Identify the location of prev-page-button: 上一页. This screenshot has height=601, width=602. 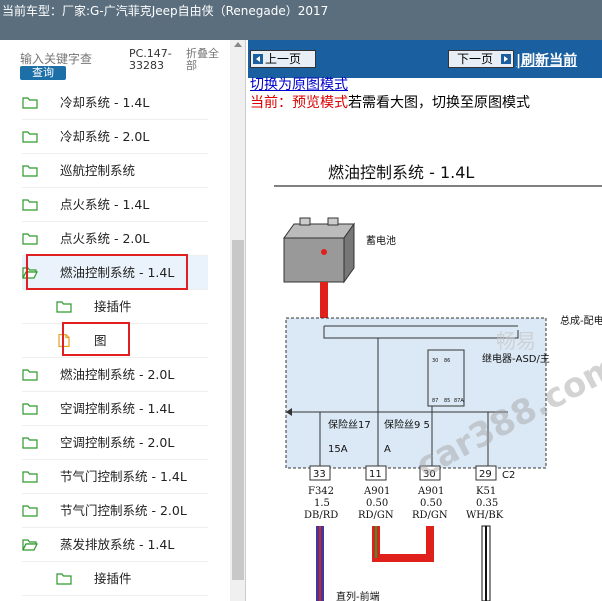
(283, 59).